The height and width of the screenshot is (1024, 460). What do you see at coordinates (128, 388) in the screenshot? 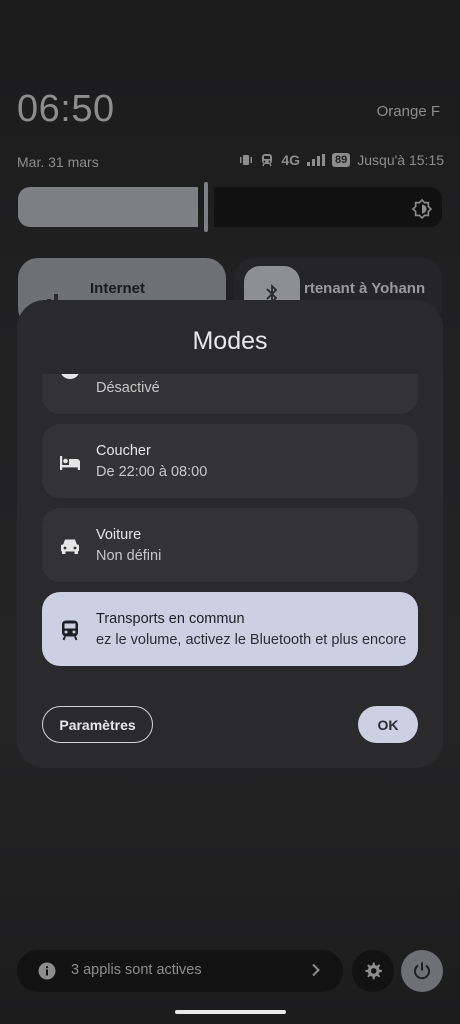
I see `mode-status: Désactivé` at bounding box center [128, 388].